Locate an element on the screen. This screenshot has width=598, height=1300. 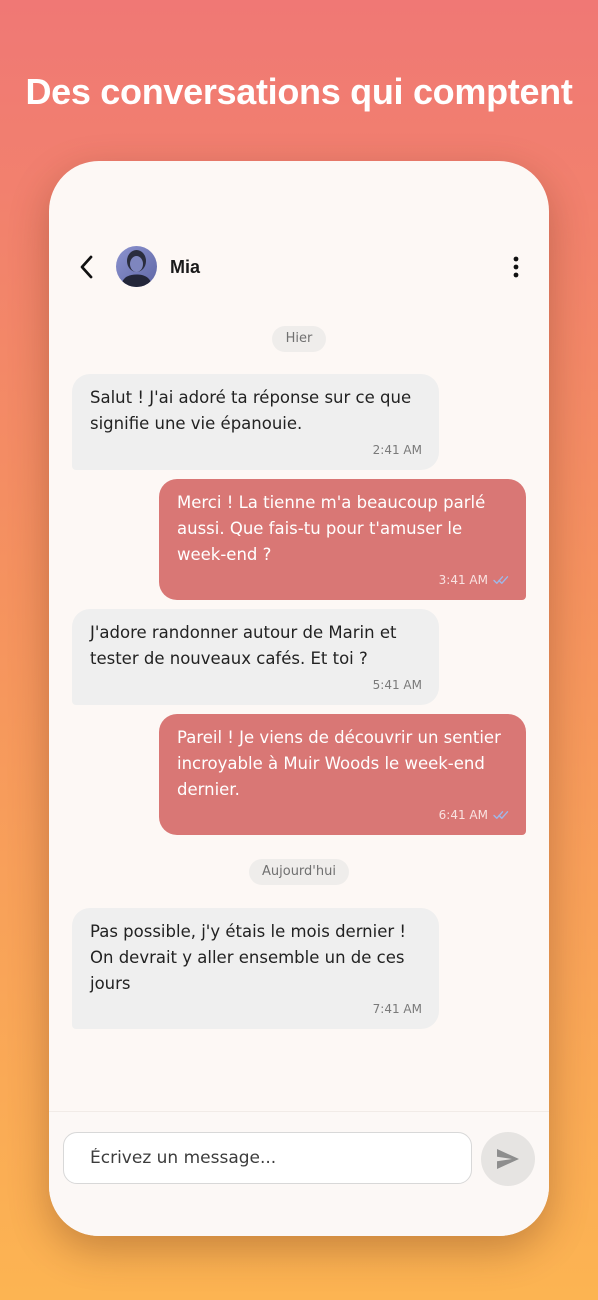
more-options-button is located at coordinates (516, 267).